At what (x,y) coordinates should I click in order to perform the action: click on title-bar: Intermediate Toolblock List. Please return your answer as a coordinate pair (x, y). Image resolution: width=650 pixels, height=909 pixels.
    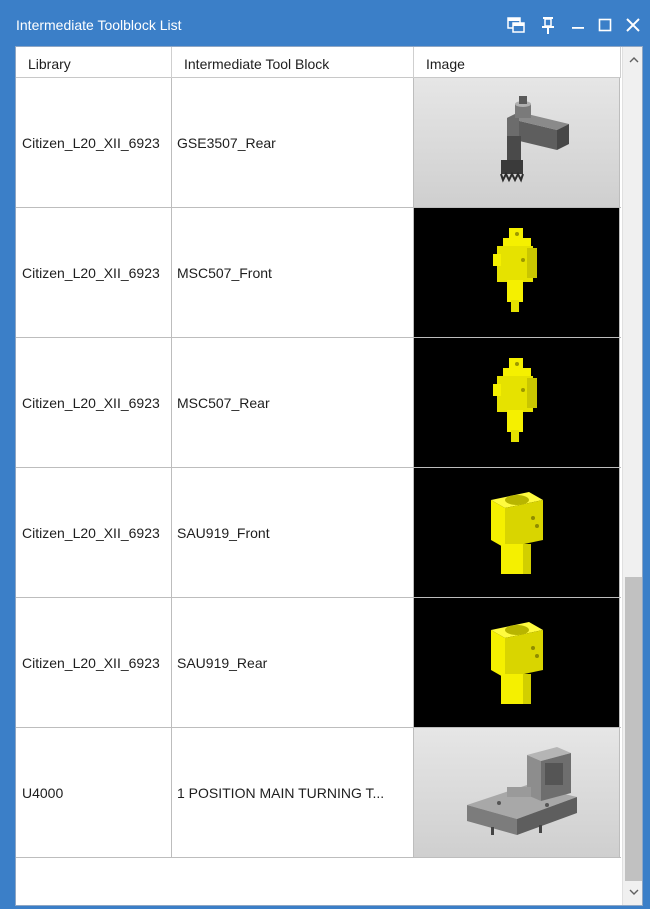
    Looking at the image, I should click on (325, 23).